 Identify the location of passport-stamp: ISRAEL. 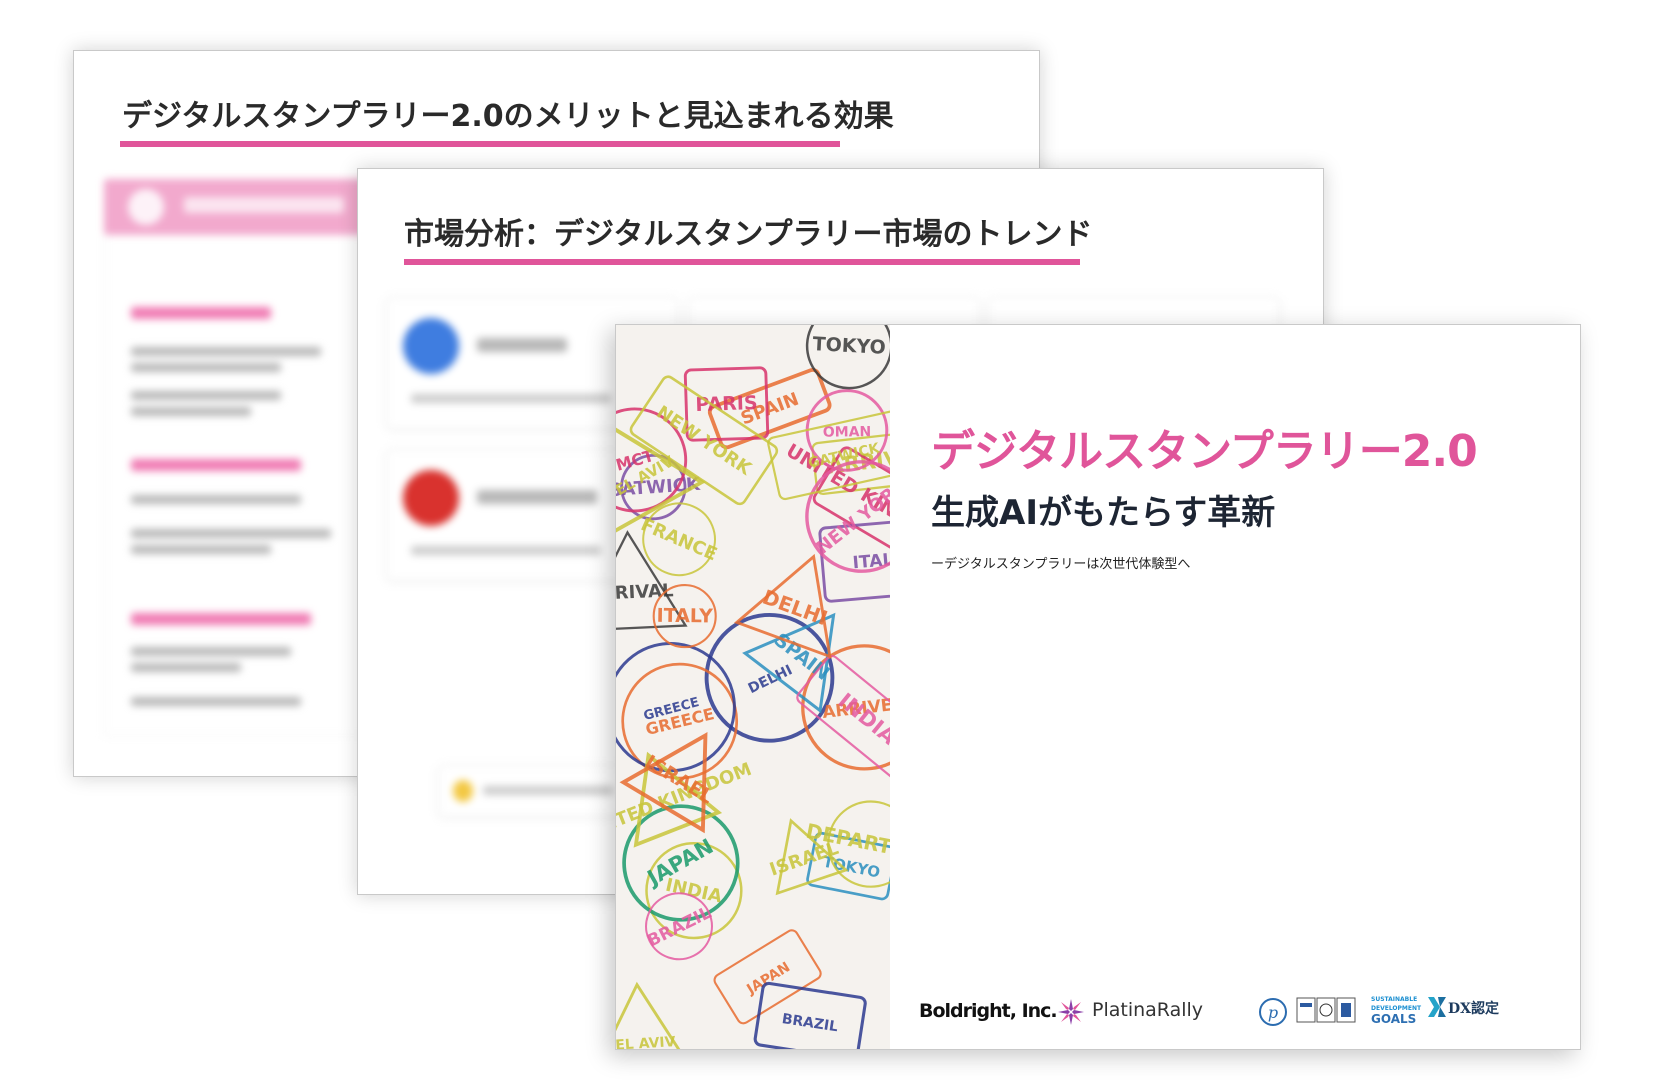
(808, 857).